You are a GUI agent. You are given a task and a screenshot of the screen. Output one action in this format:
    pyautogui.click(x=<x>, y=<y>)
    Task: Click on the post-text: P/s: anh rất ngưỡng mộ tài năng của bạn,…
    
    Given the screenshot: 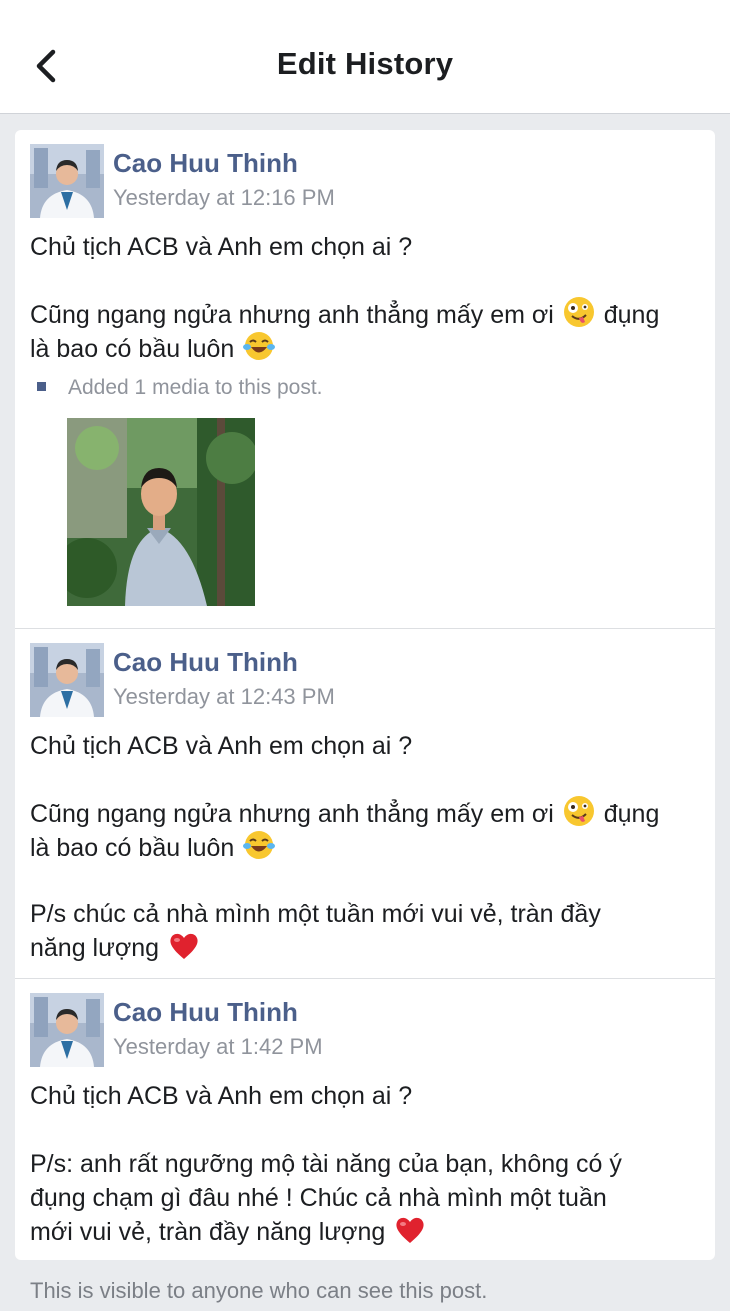 What is the action you would take?
    pyautogui.click(x=370, y=1164)
    